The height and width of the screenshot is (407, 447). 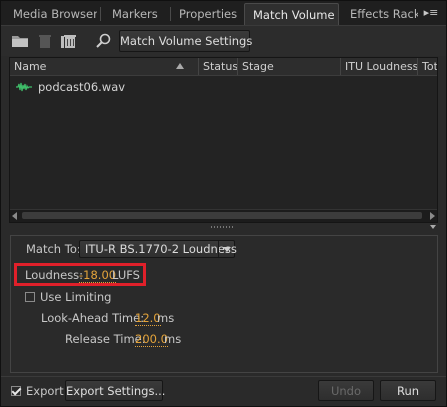 I want to click on scroll-right-icon, so click(x=432, y=216).